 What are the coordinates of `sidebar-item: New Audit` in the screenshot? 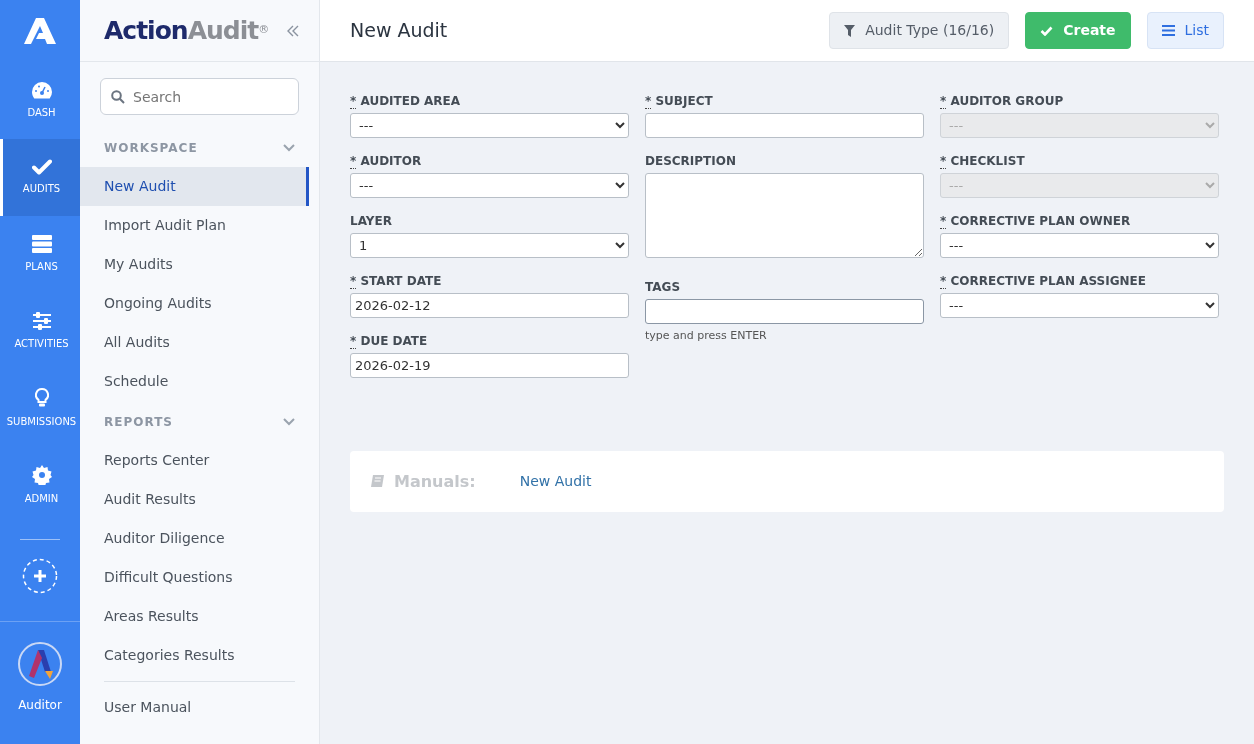 It's located at (194, 186).